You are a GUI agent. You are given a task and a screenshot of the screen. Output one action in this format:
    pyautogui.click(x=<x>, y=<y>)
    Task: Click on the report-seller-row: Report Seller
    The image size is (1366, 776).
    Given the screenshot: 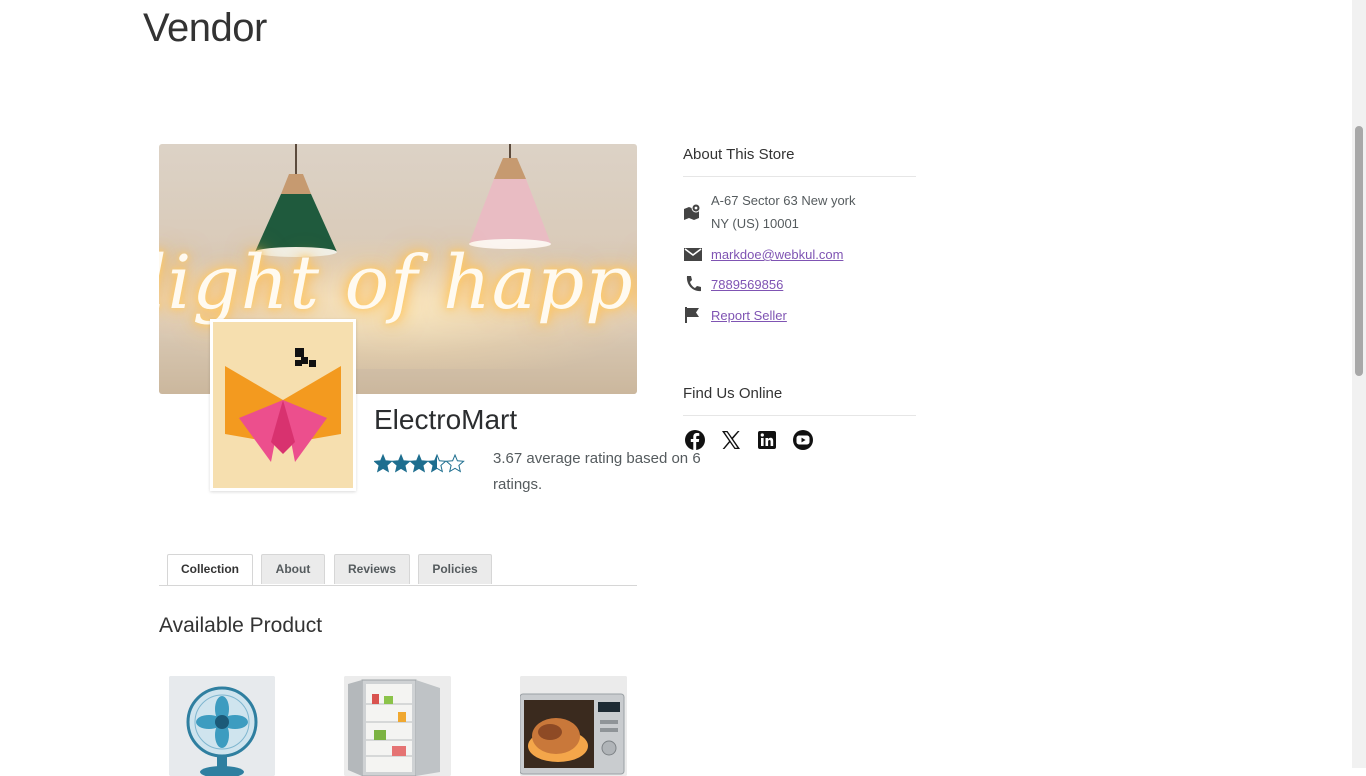 What is the action you would take?
    pyautogui.click(x=799, y=315)
    